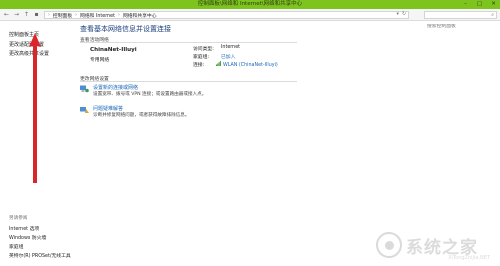 The width and height of the screenshot is (500, 266). What do you see at coordinates (469, 258) in the screenshot?
I see `watermark-subtext: XiTongZhiJia.NET` at bounding box center [469, 258].